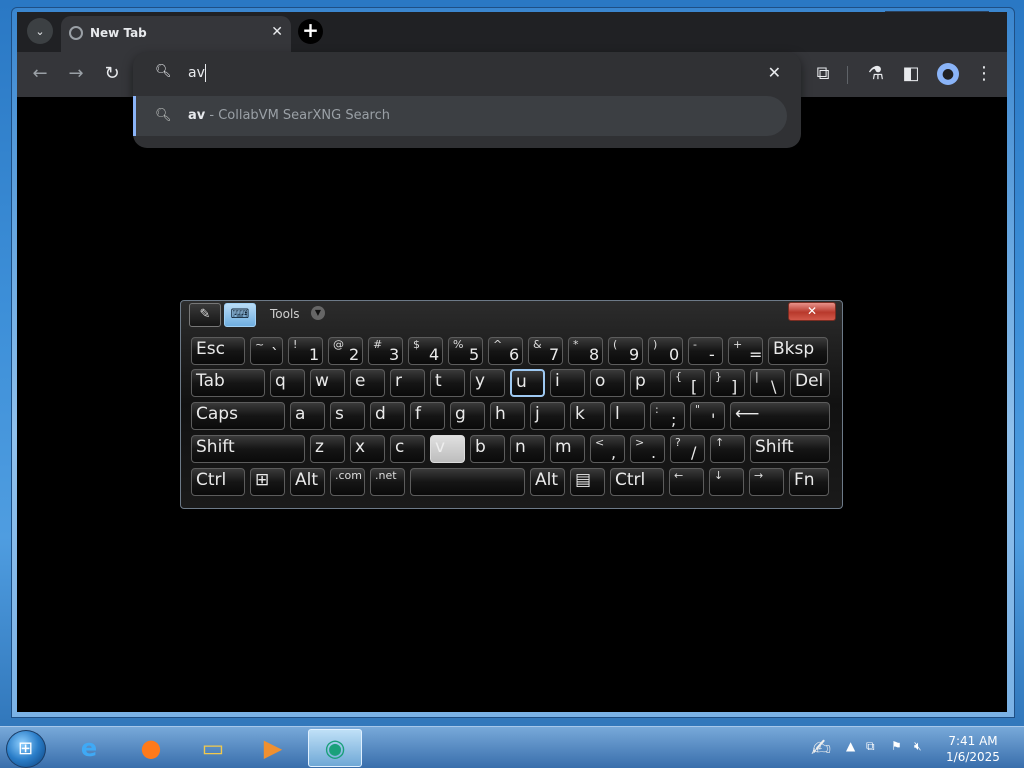 This screenshot has width=1024, height=768. What do you see at coordinates (213, 748) in the screenshot?
I see `file-explorer-icon: ▭` at bounding box center [213, 748].